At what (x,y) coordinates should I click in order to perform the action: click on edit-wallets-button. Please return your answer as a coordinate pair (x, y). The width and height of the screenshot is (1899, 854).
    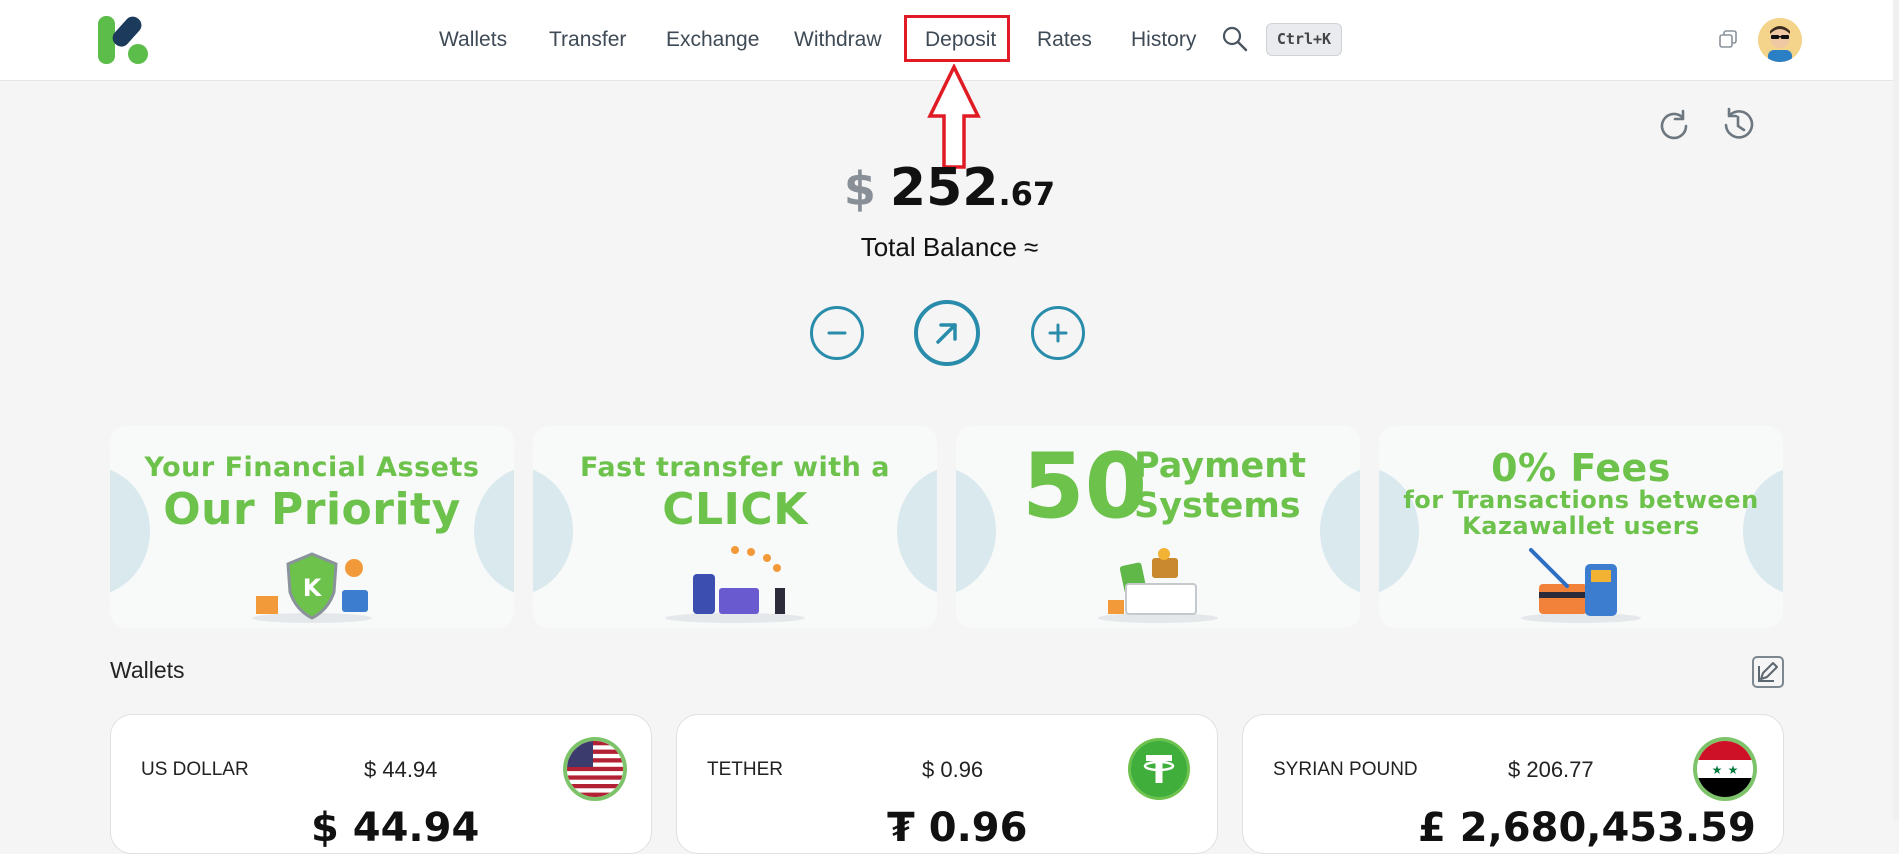
    Looking at the image, I should click on (1768, 672).